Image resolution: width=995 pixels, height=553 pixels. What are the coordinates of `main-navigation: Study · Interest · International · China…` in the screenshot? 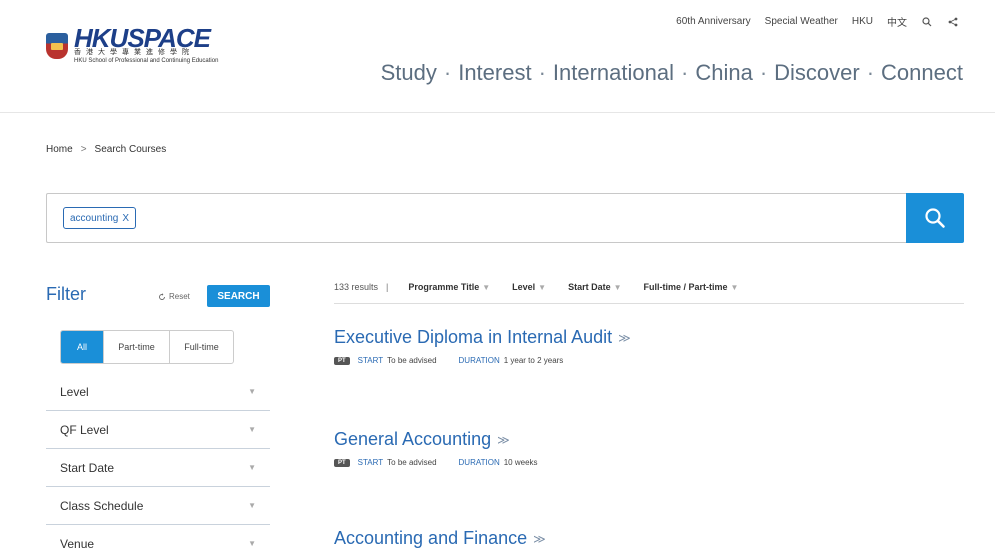 It's located at (671, 73).